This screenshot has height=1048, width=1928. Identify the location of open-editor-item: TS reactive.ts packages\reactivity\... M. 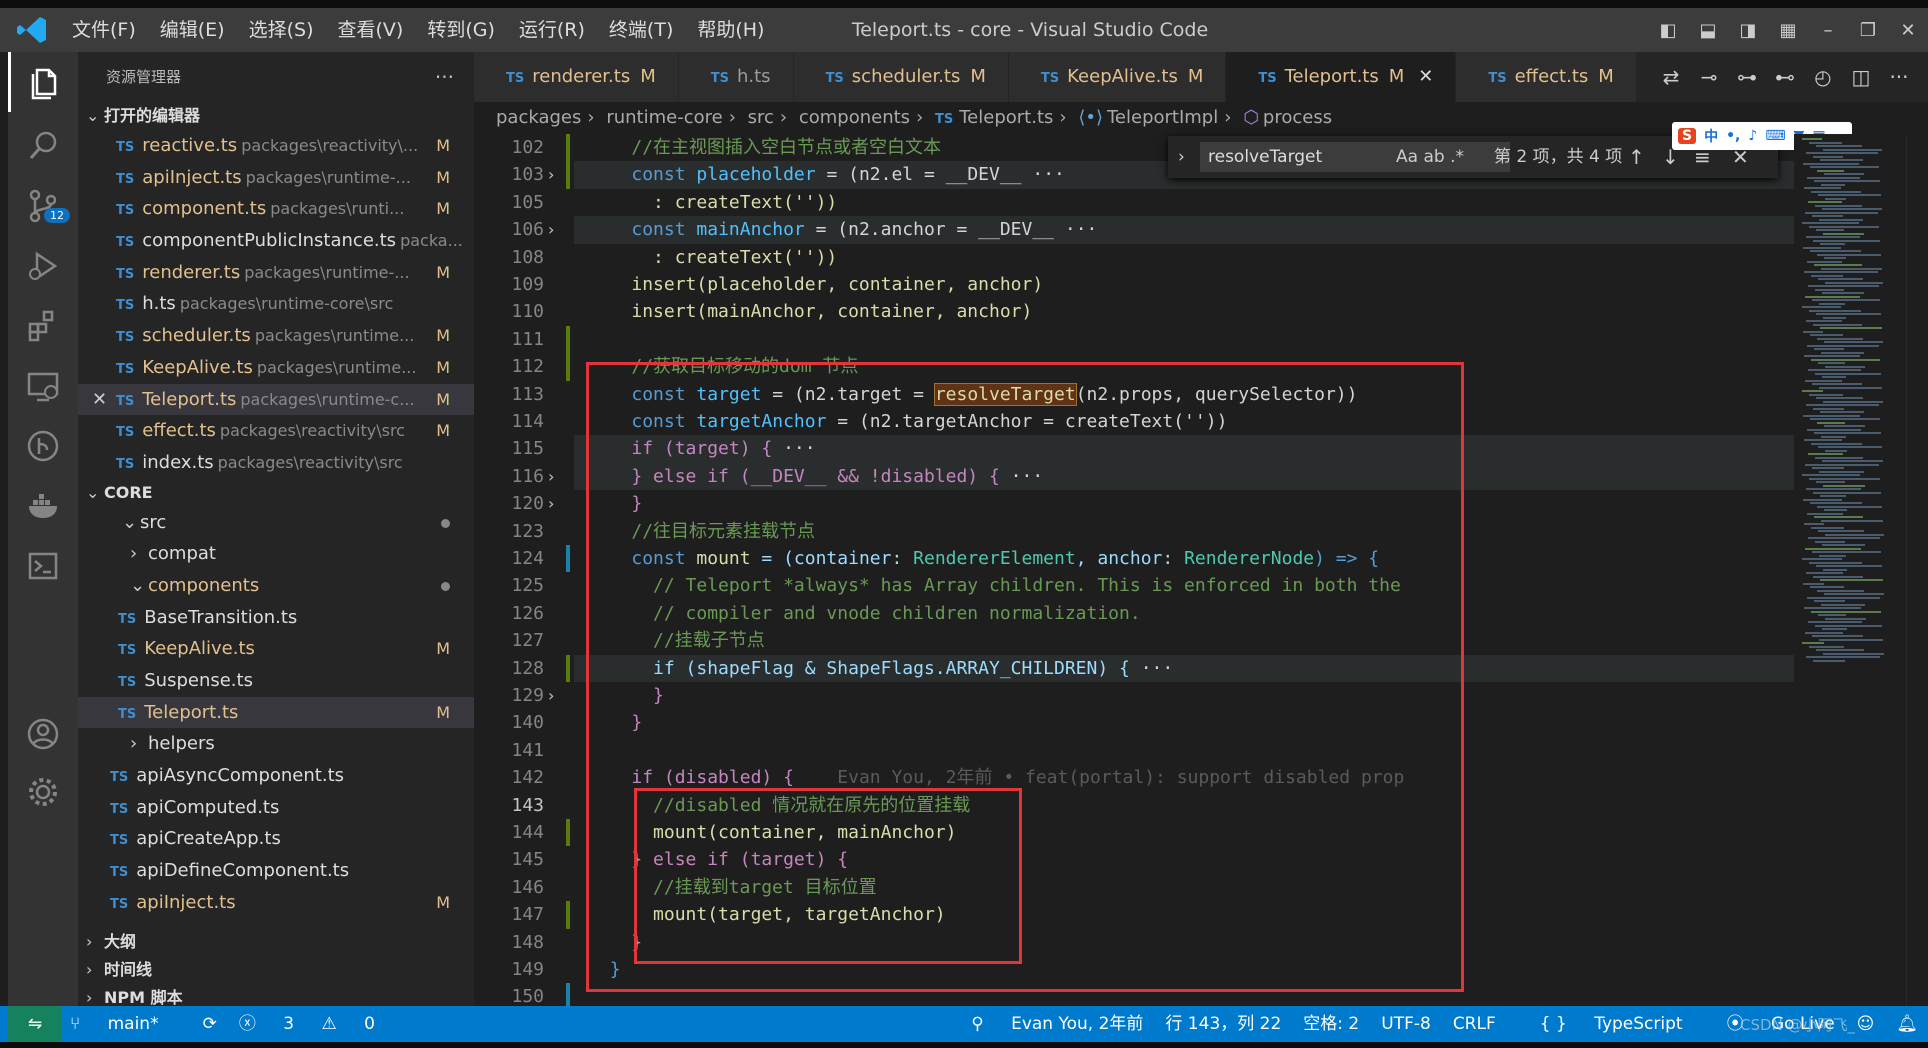
(276, 146).